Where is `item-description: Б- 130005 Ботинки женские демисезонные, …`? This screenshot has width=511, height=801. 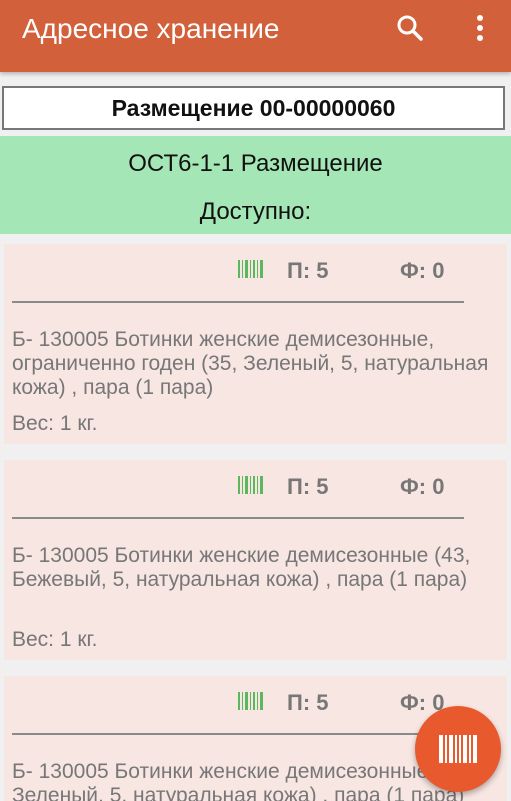 item-description: Б- 130005 Ботинки женские демисезонные, … is located at coordinates (250, 363).